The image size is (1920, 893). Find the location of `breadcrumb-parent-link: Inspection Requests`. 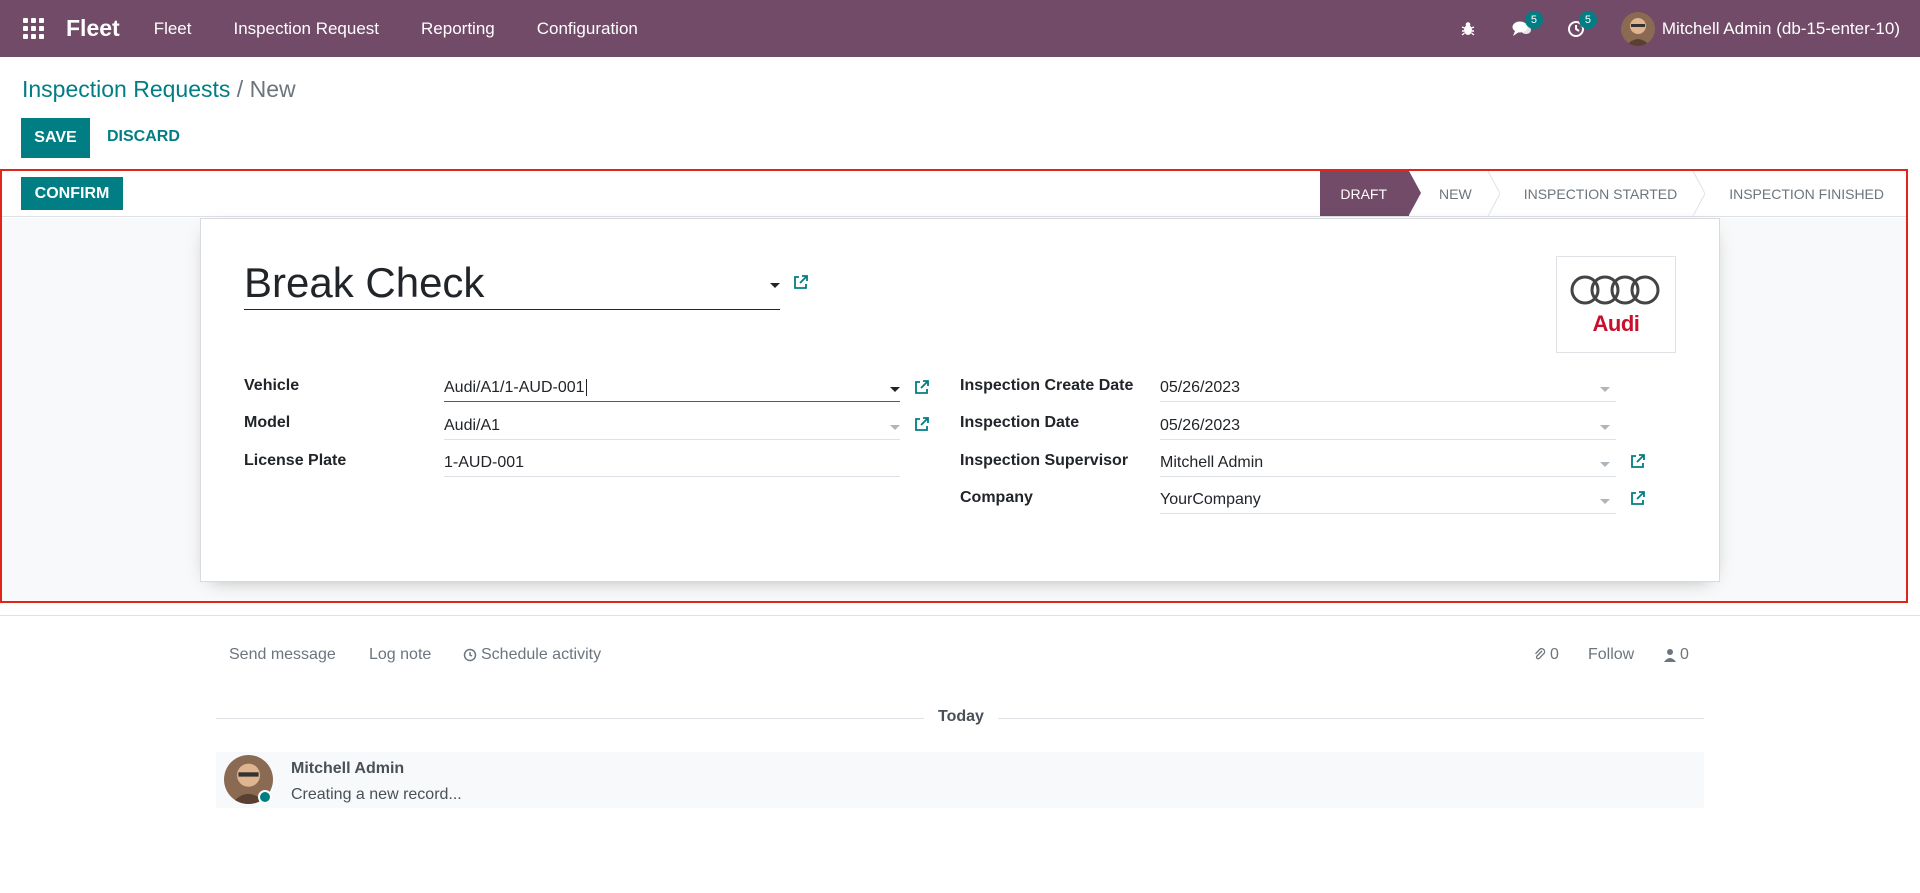

breadcrumb-parent-link: Inspection Requests is located at coordinates (126, 89).